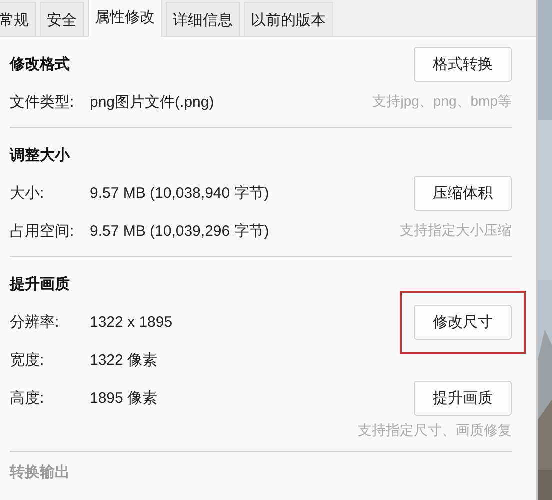  I want to click on field-value: 1322 x 1895, so click(132, 322).